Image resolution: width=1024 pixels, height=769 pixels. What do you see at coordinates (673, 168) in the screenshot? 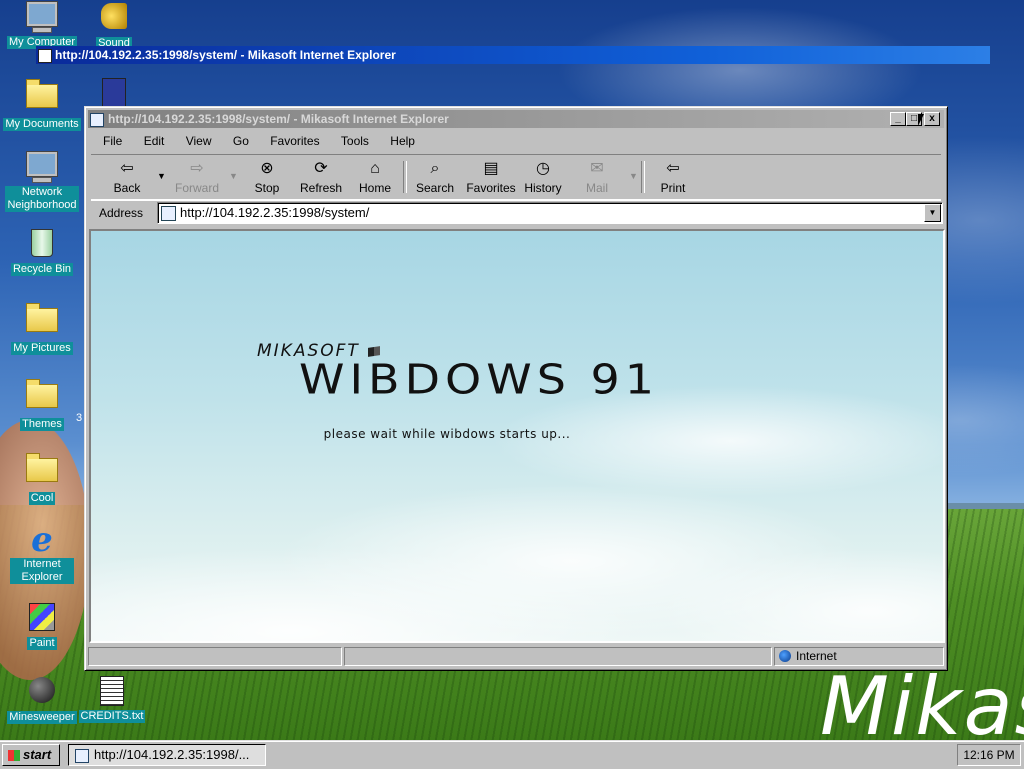
I see `print-icon: ⇦` at bounding box center [673, 168].